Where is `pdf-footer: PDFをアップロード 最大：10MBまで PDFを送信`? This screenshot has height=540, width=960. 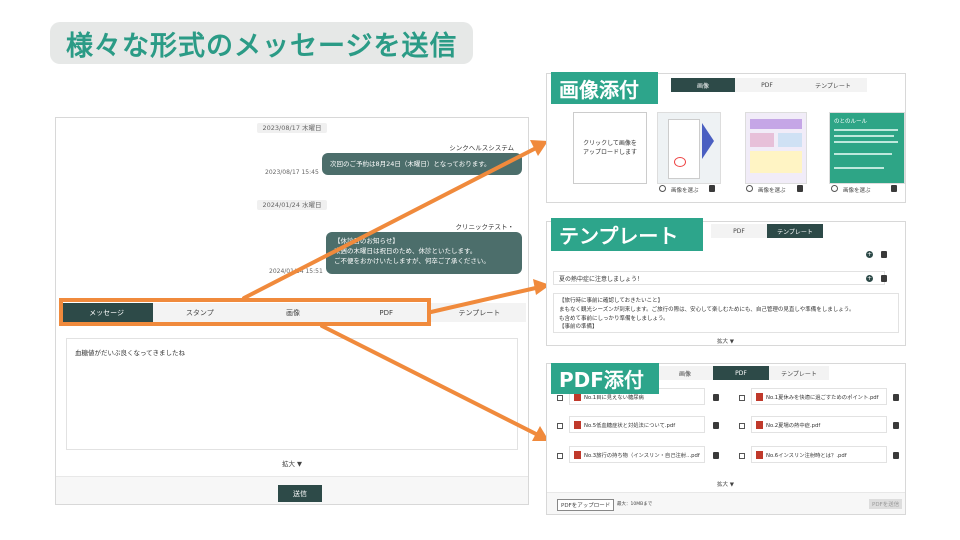
pdf-footer: PDFをアップロード 最大：10MBまで PDFを送信 is located at coordinates (726, 503).